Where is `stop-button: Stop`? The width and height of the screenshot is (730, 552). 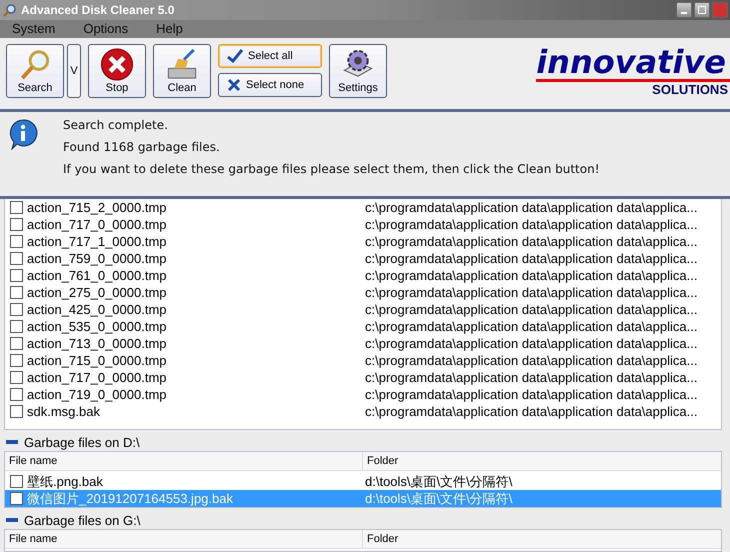 stop-button: Stop is located at coordinates (117, 71).